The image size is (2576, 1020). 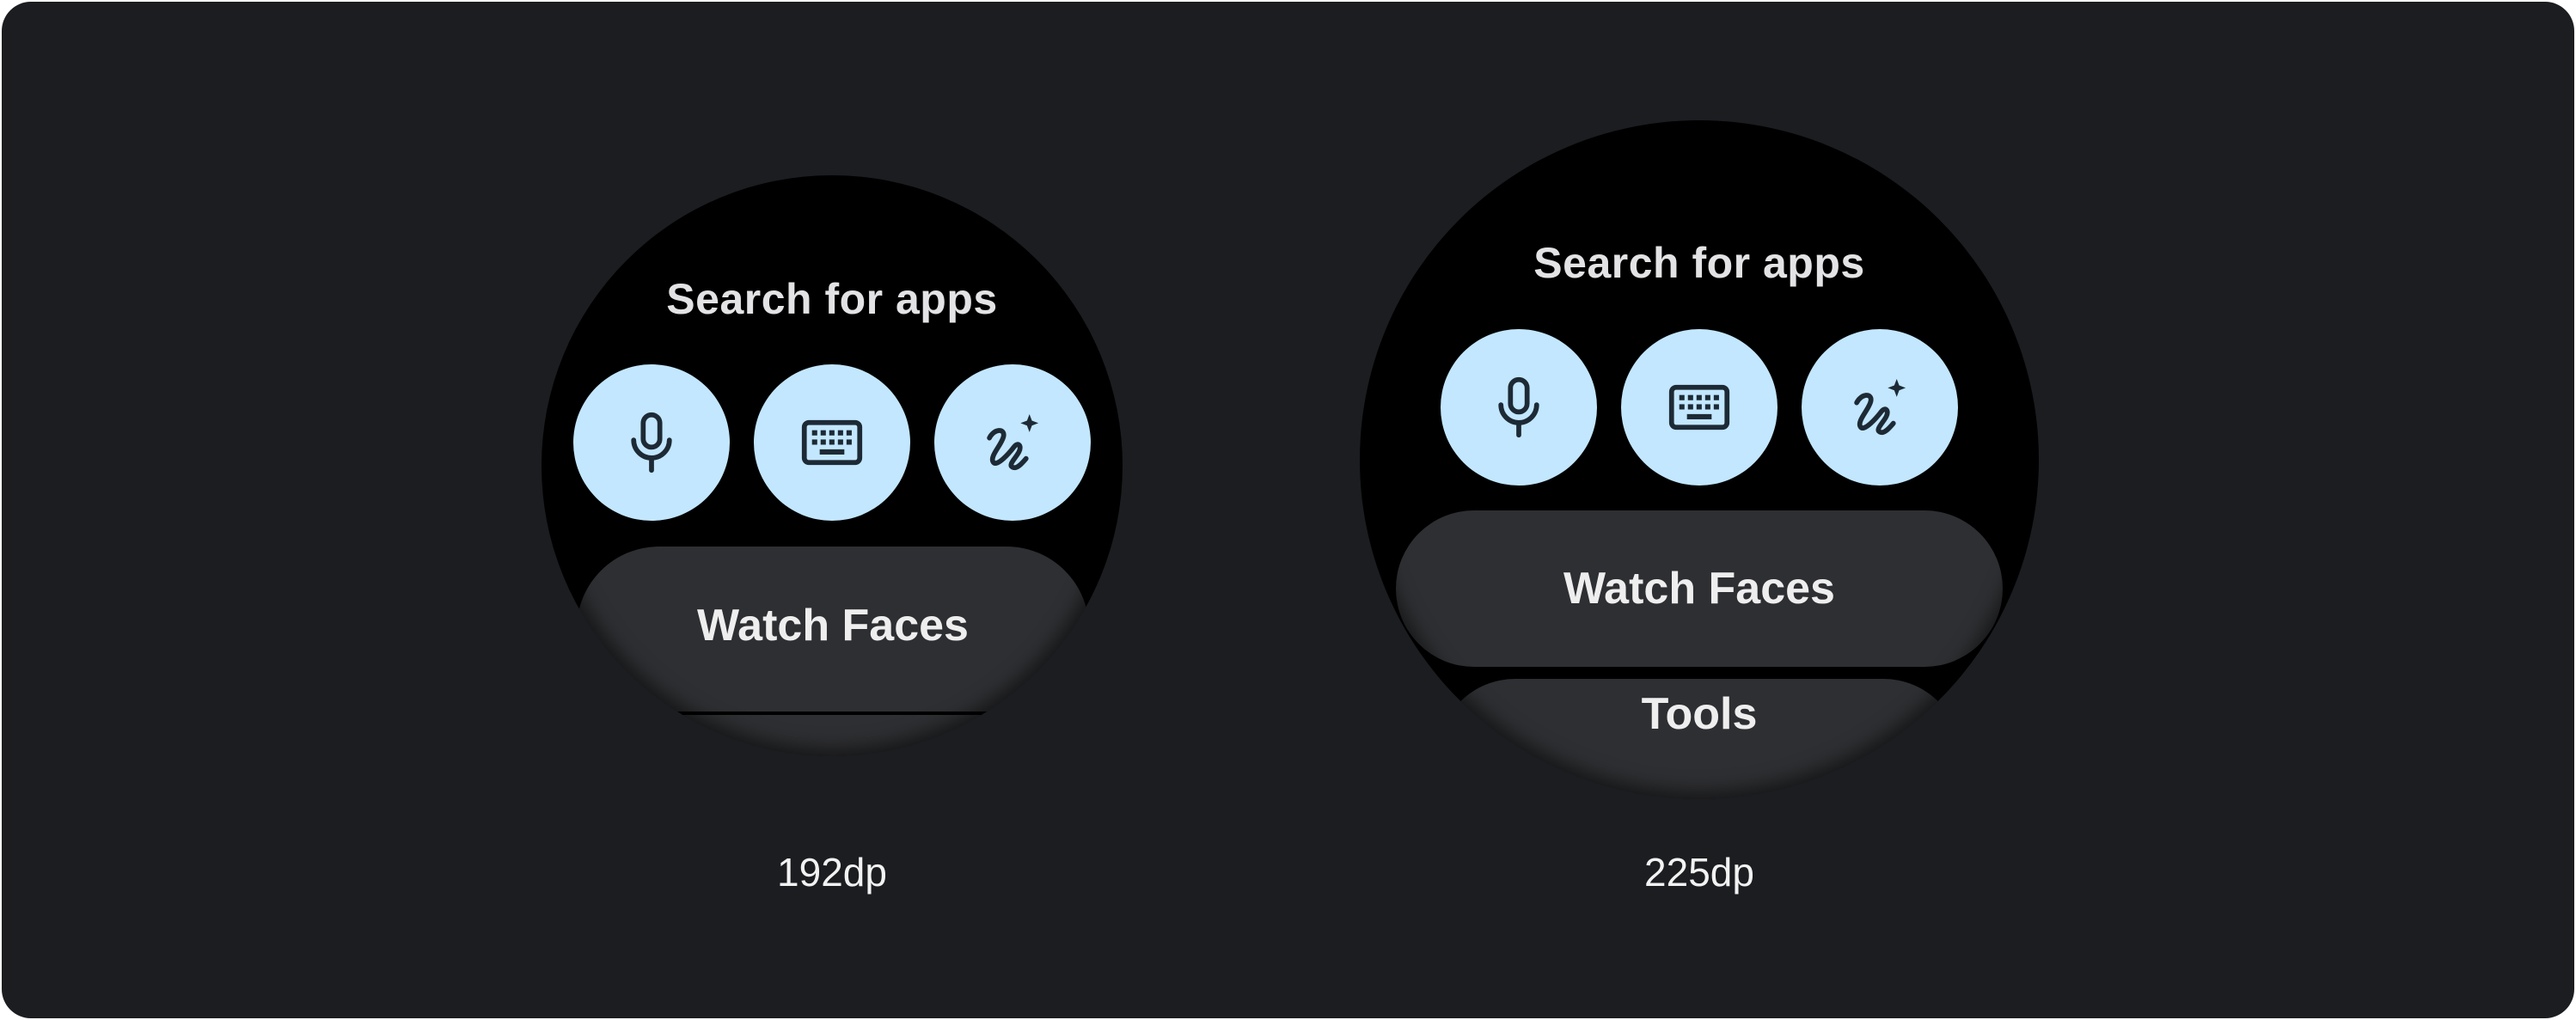 What do you see at coordinates (1699, 714) in the screenshot?
I see `tools-label: Tools` at bounding box center [1699, 714].